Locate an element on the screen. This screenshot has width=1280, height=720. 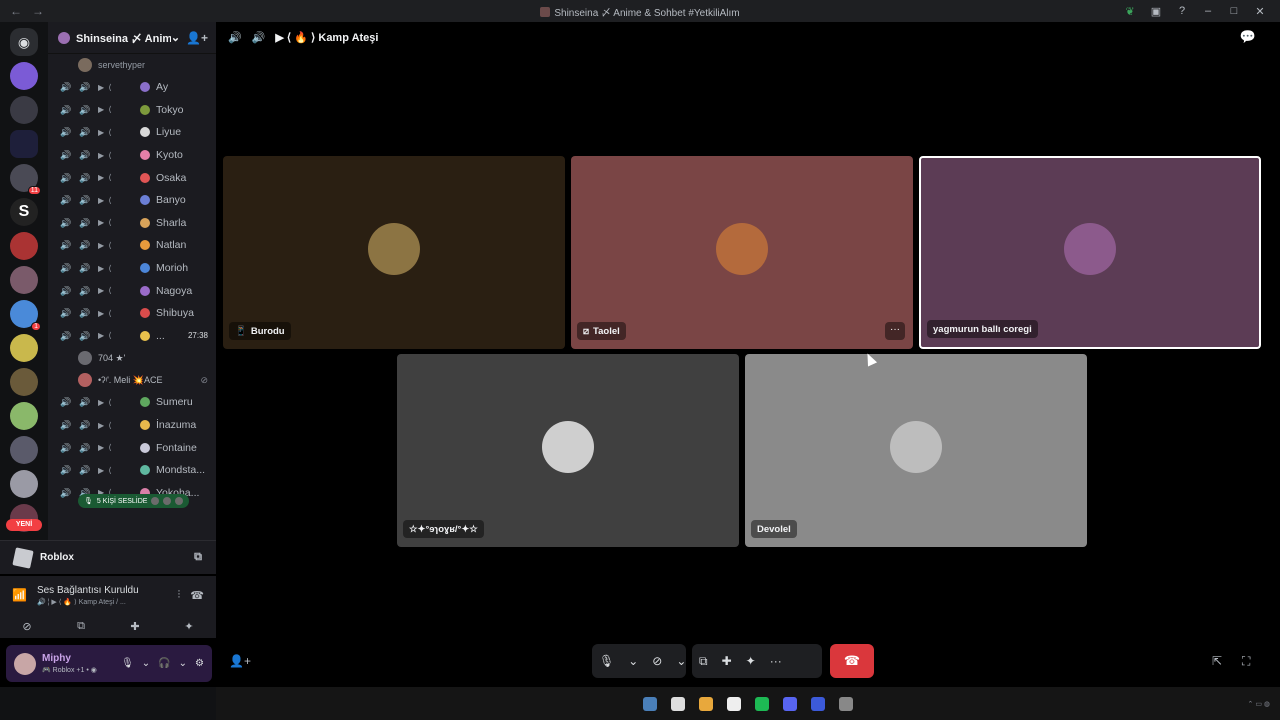
channel-name: Nagoya is located at coordinates (174, 290).